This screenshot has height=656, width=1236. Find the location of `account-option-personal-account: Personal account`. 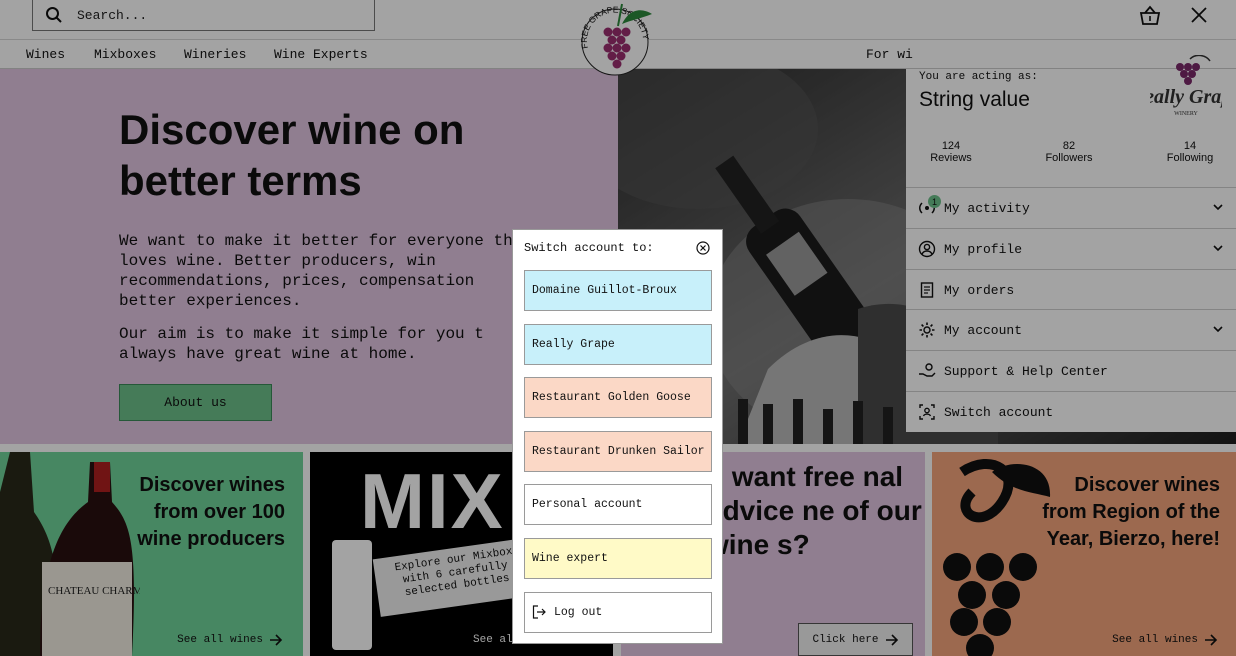

account-option-personal-account: Personal account is located at coordinates (618, 505).